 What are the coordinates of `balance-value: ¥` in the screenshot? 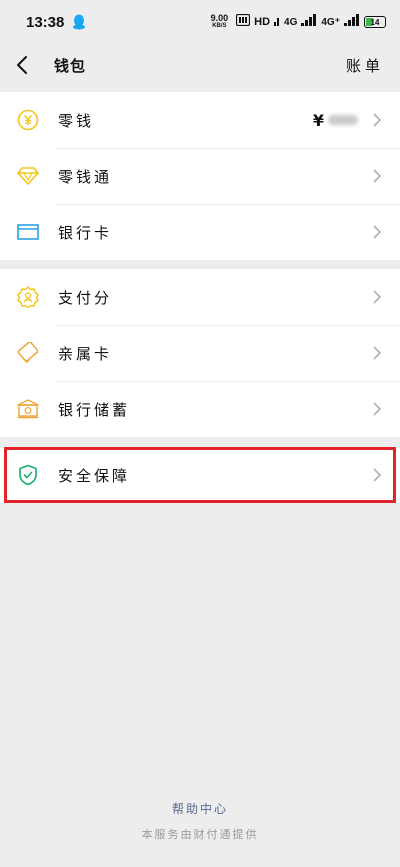 It's located at (335, 120).